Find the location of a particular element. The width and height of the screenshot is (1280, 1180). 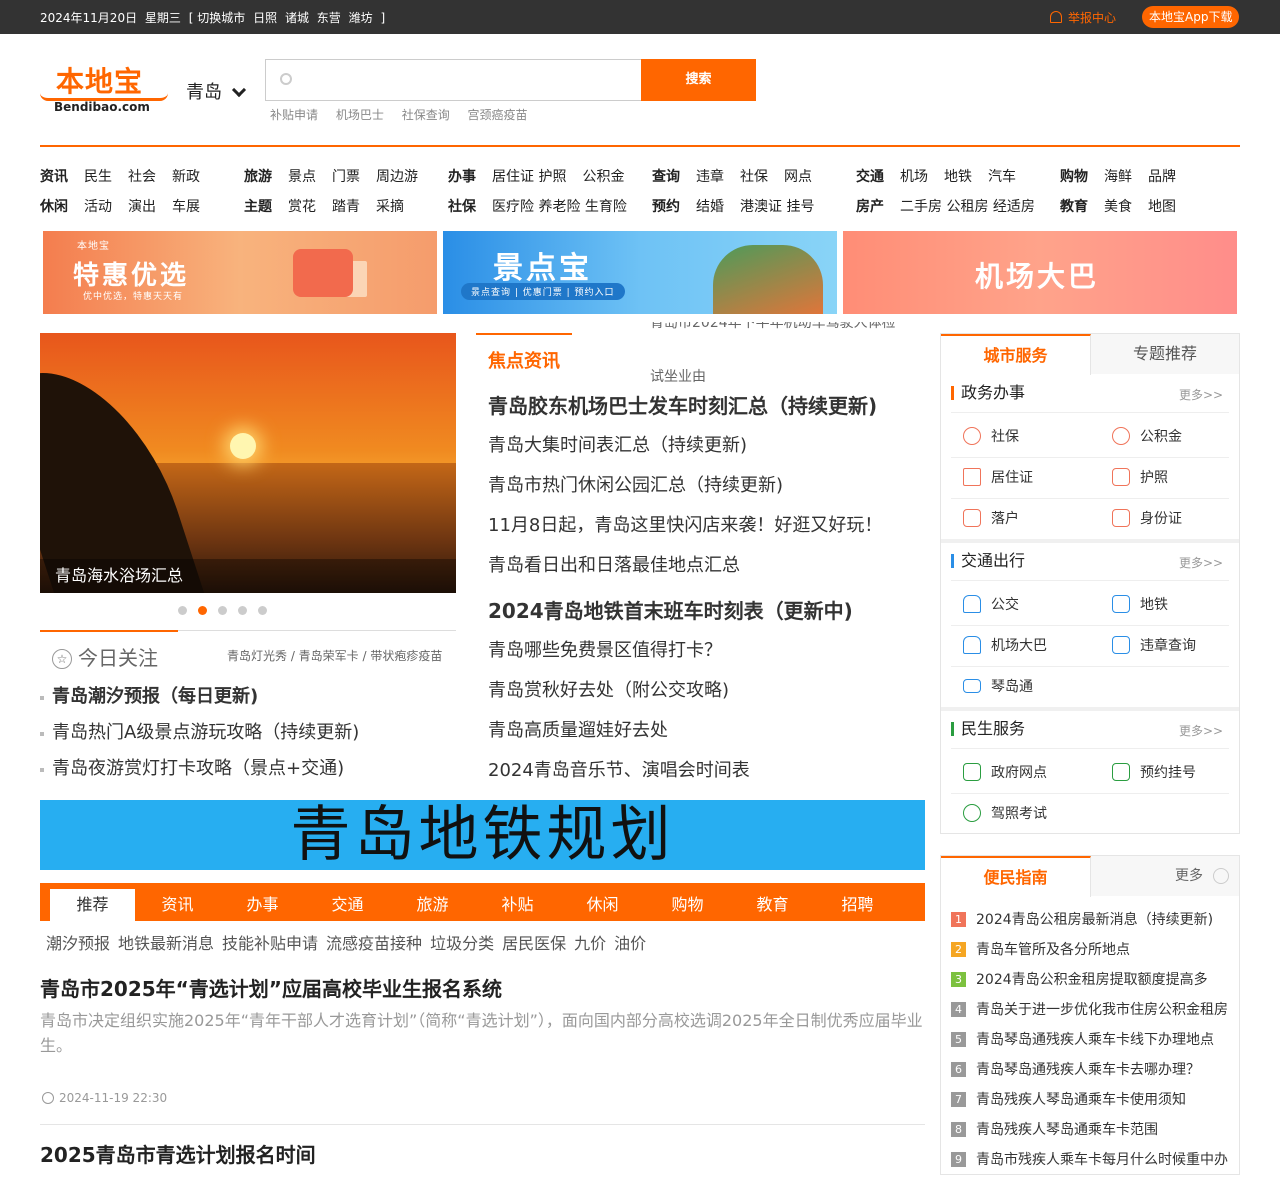

today-tags: 青岛灯光秀 / 青岛荣军卡 / 带状疱疹疫苗 is located at coordinates (334, 655).